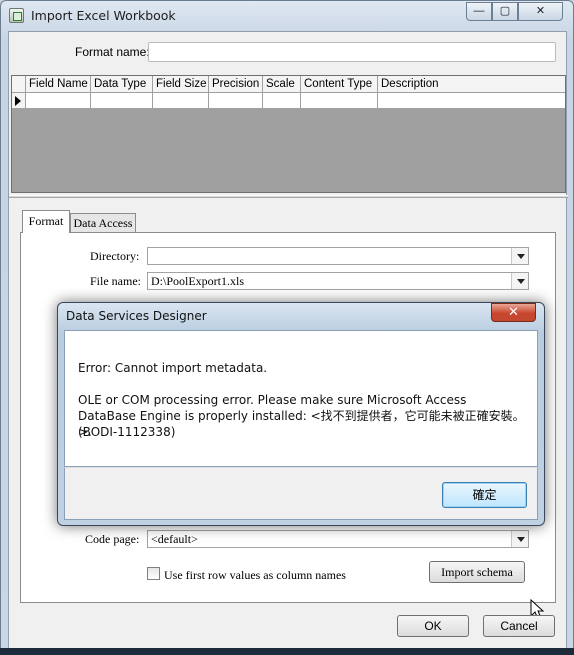  What do you see at coordinates (339, 100) in the screenshot?
I see `cell-content-type` at bounding box center [339, 100].